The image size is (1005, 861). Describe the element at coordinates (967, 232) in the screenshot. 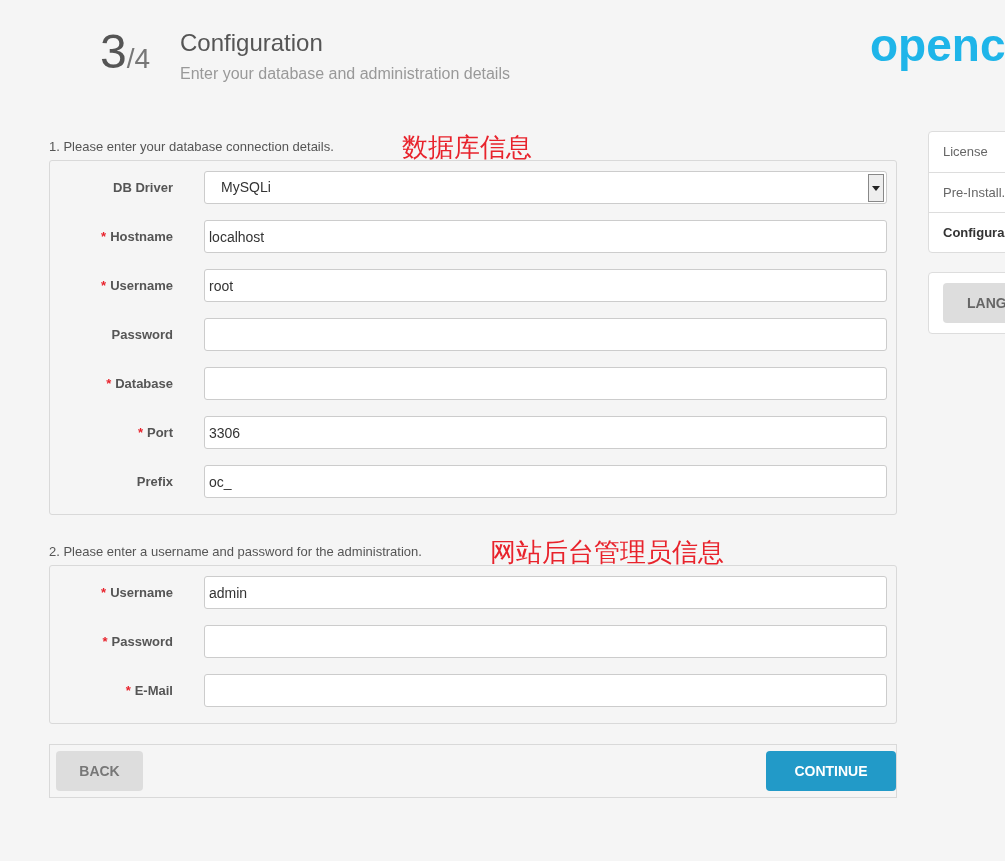

I see `step-item: Configura` at that location.